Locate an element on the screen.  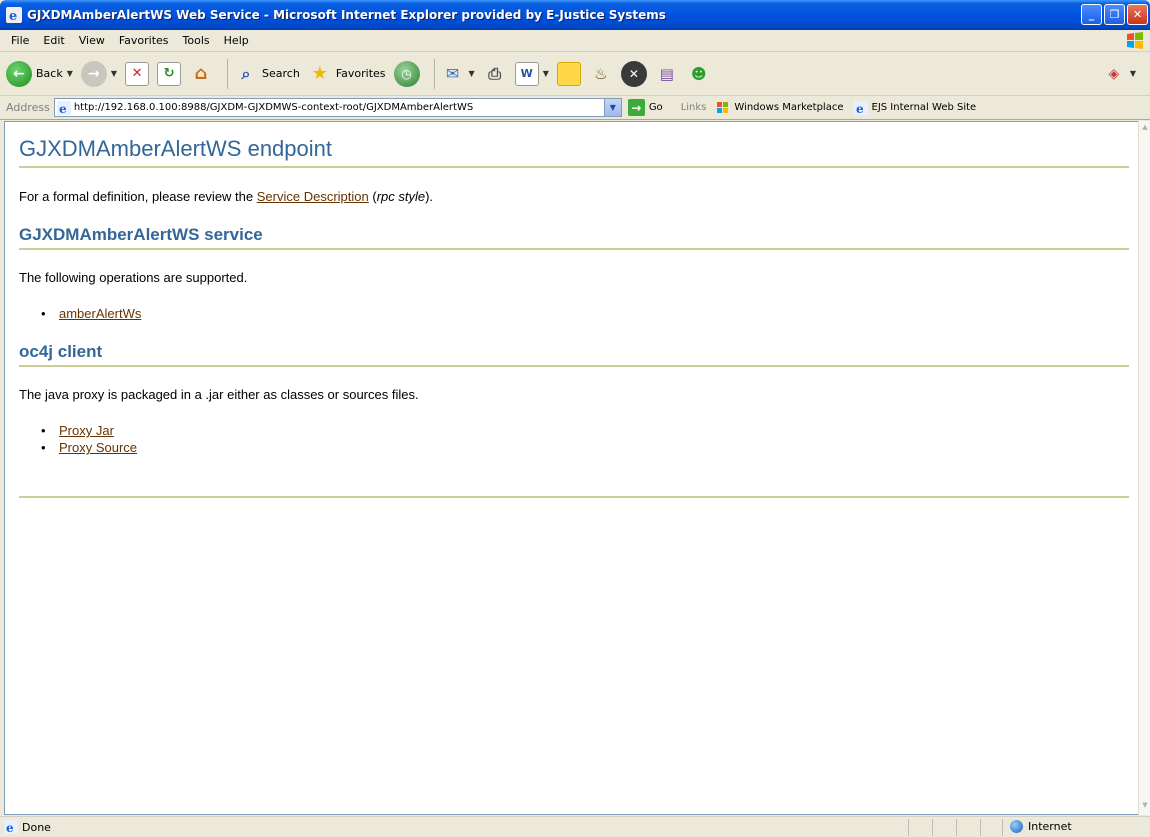
operations-text: The following operations are supported. is located at coordinates (133, 277).